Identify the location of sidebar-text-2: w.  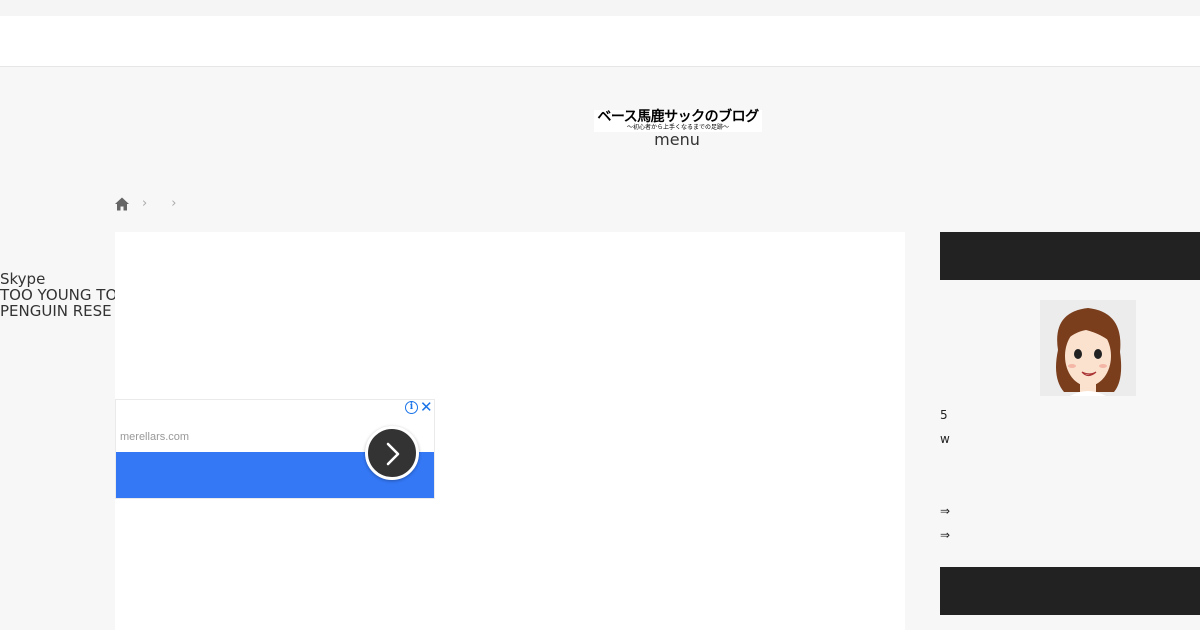
(945, 439).